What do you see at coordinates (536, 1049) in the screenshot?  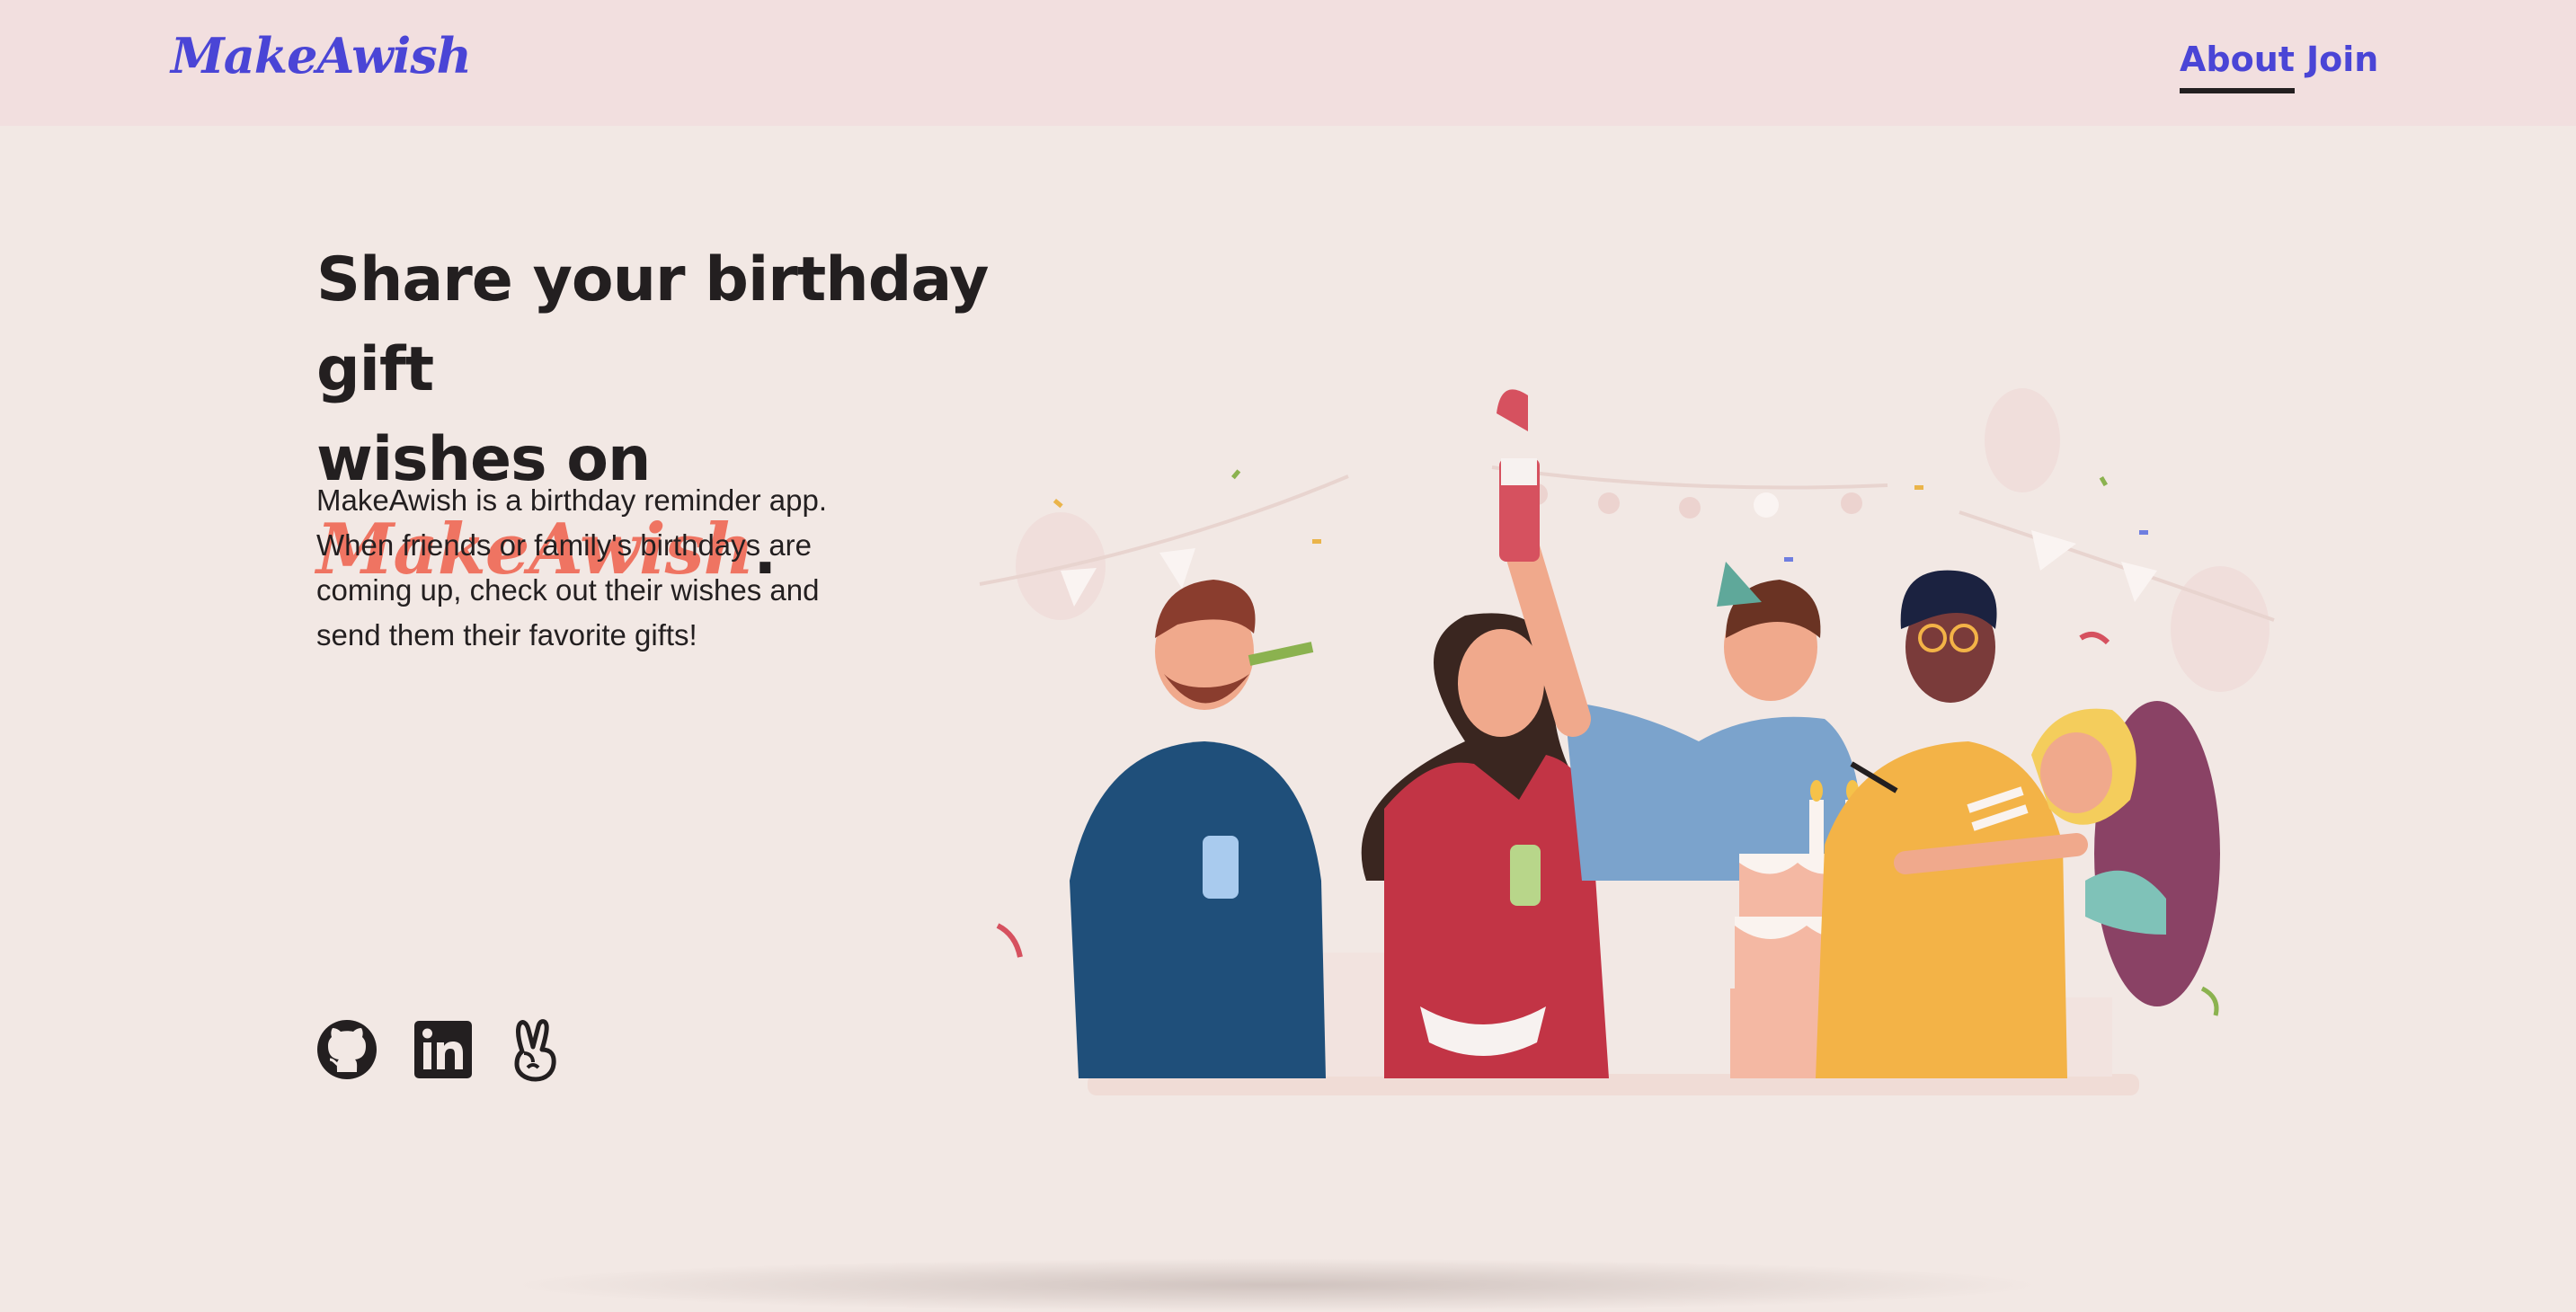 I see `angellist-icon` at bounding box center [536, 1049].